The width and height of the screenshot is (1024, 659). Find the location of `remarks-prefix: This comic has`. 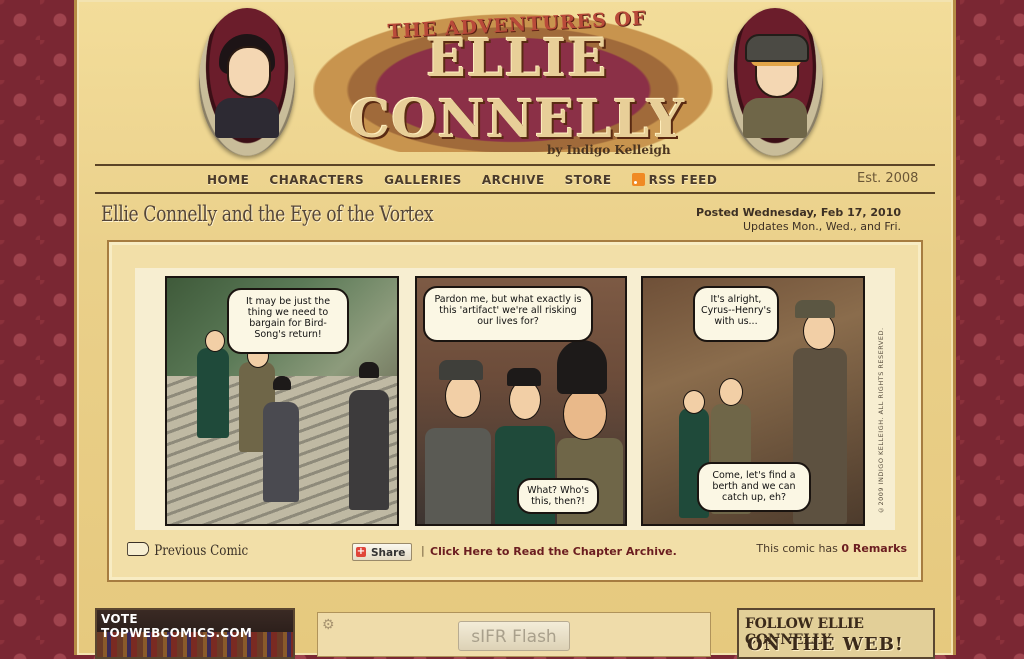

remarks-prefix: This comic has is located at coordinates (799, 548).